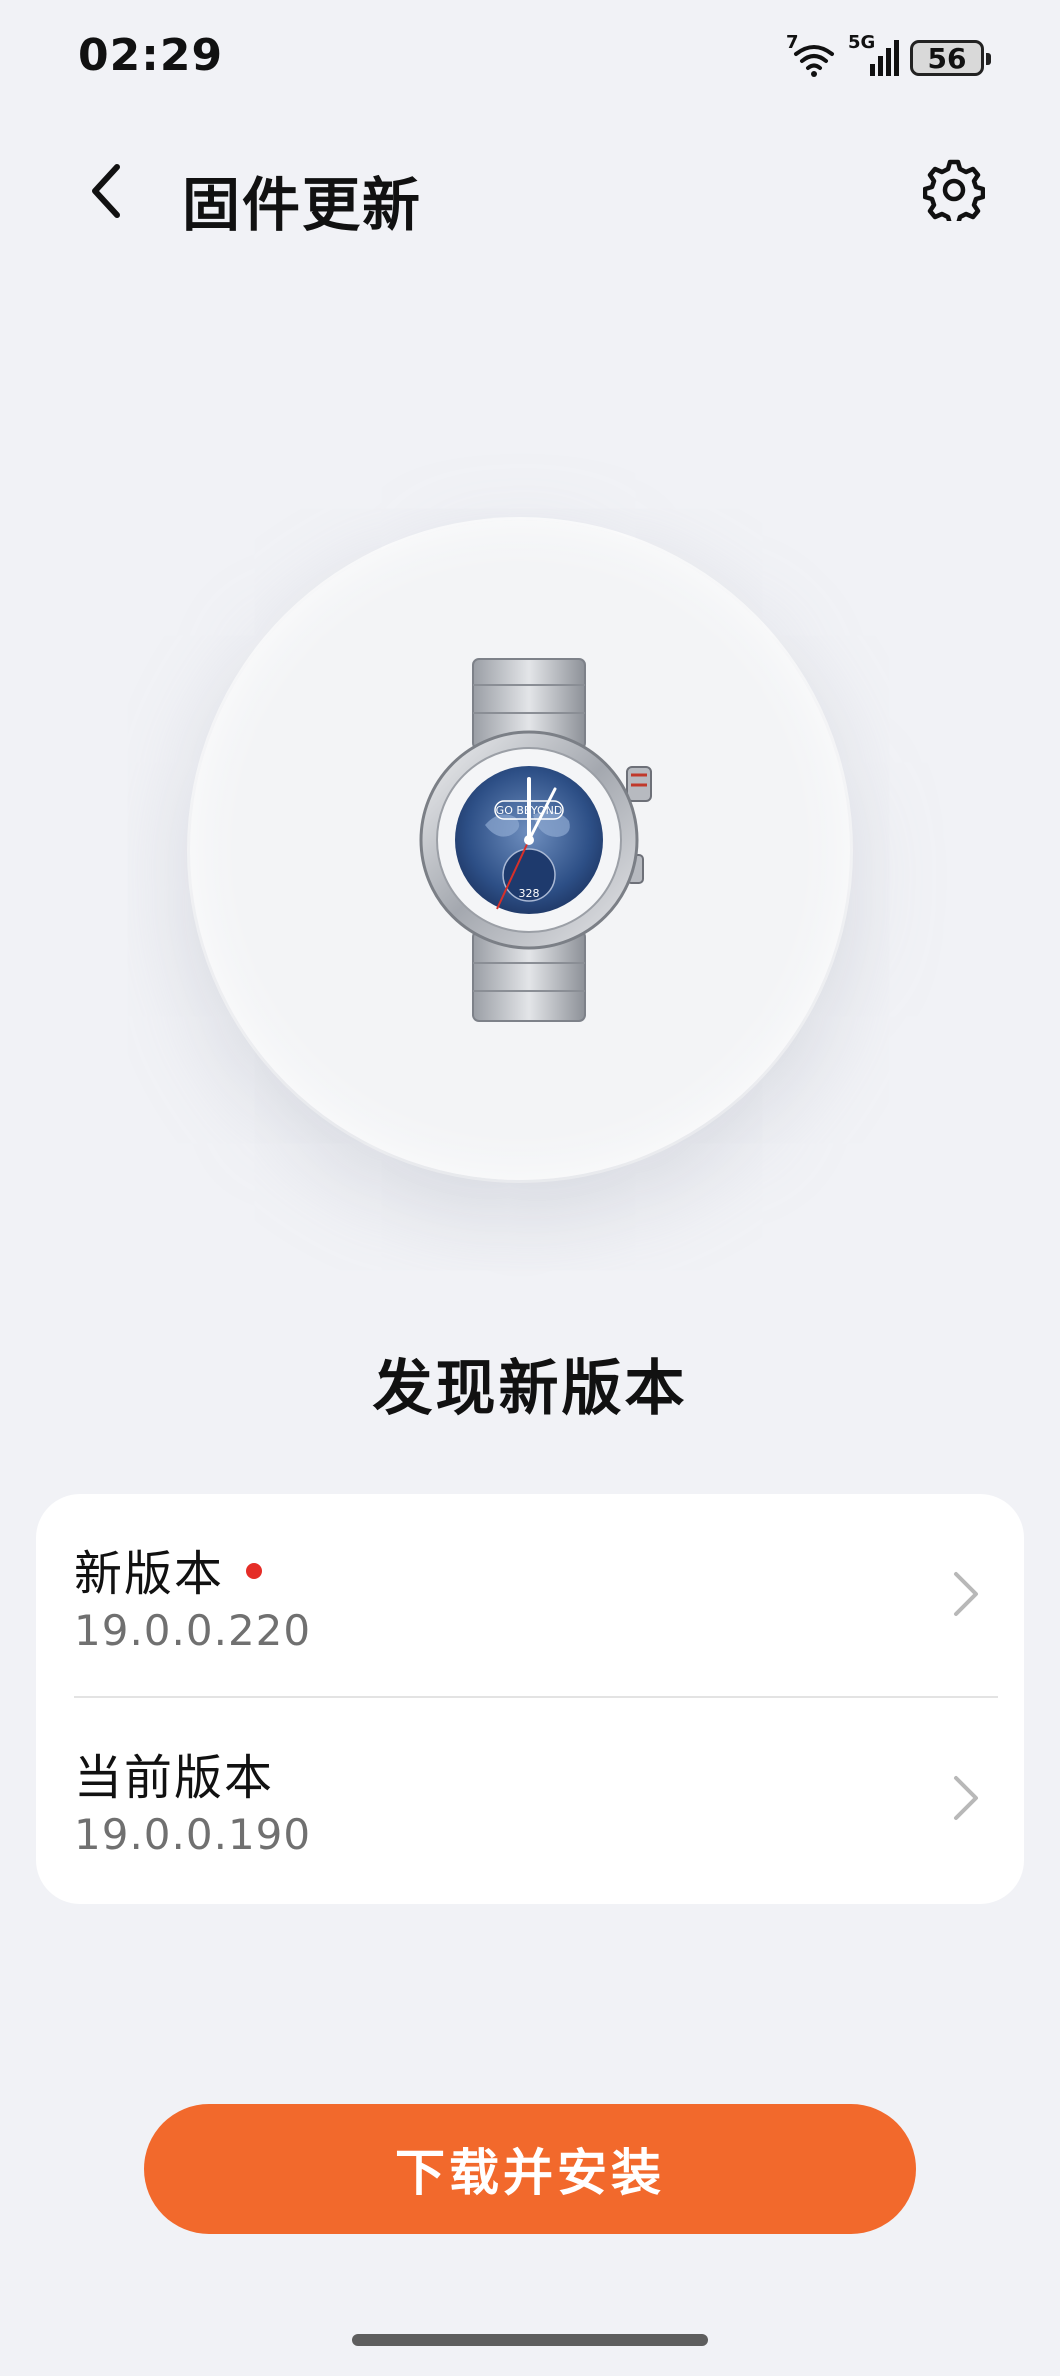 The width and height of the screenshot is (1060, 2376). I want to click on status-icons: 7 5G 56, so click(888, 56).